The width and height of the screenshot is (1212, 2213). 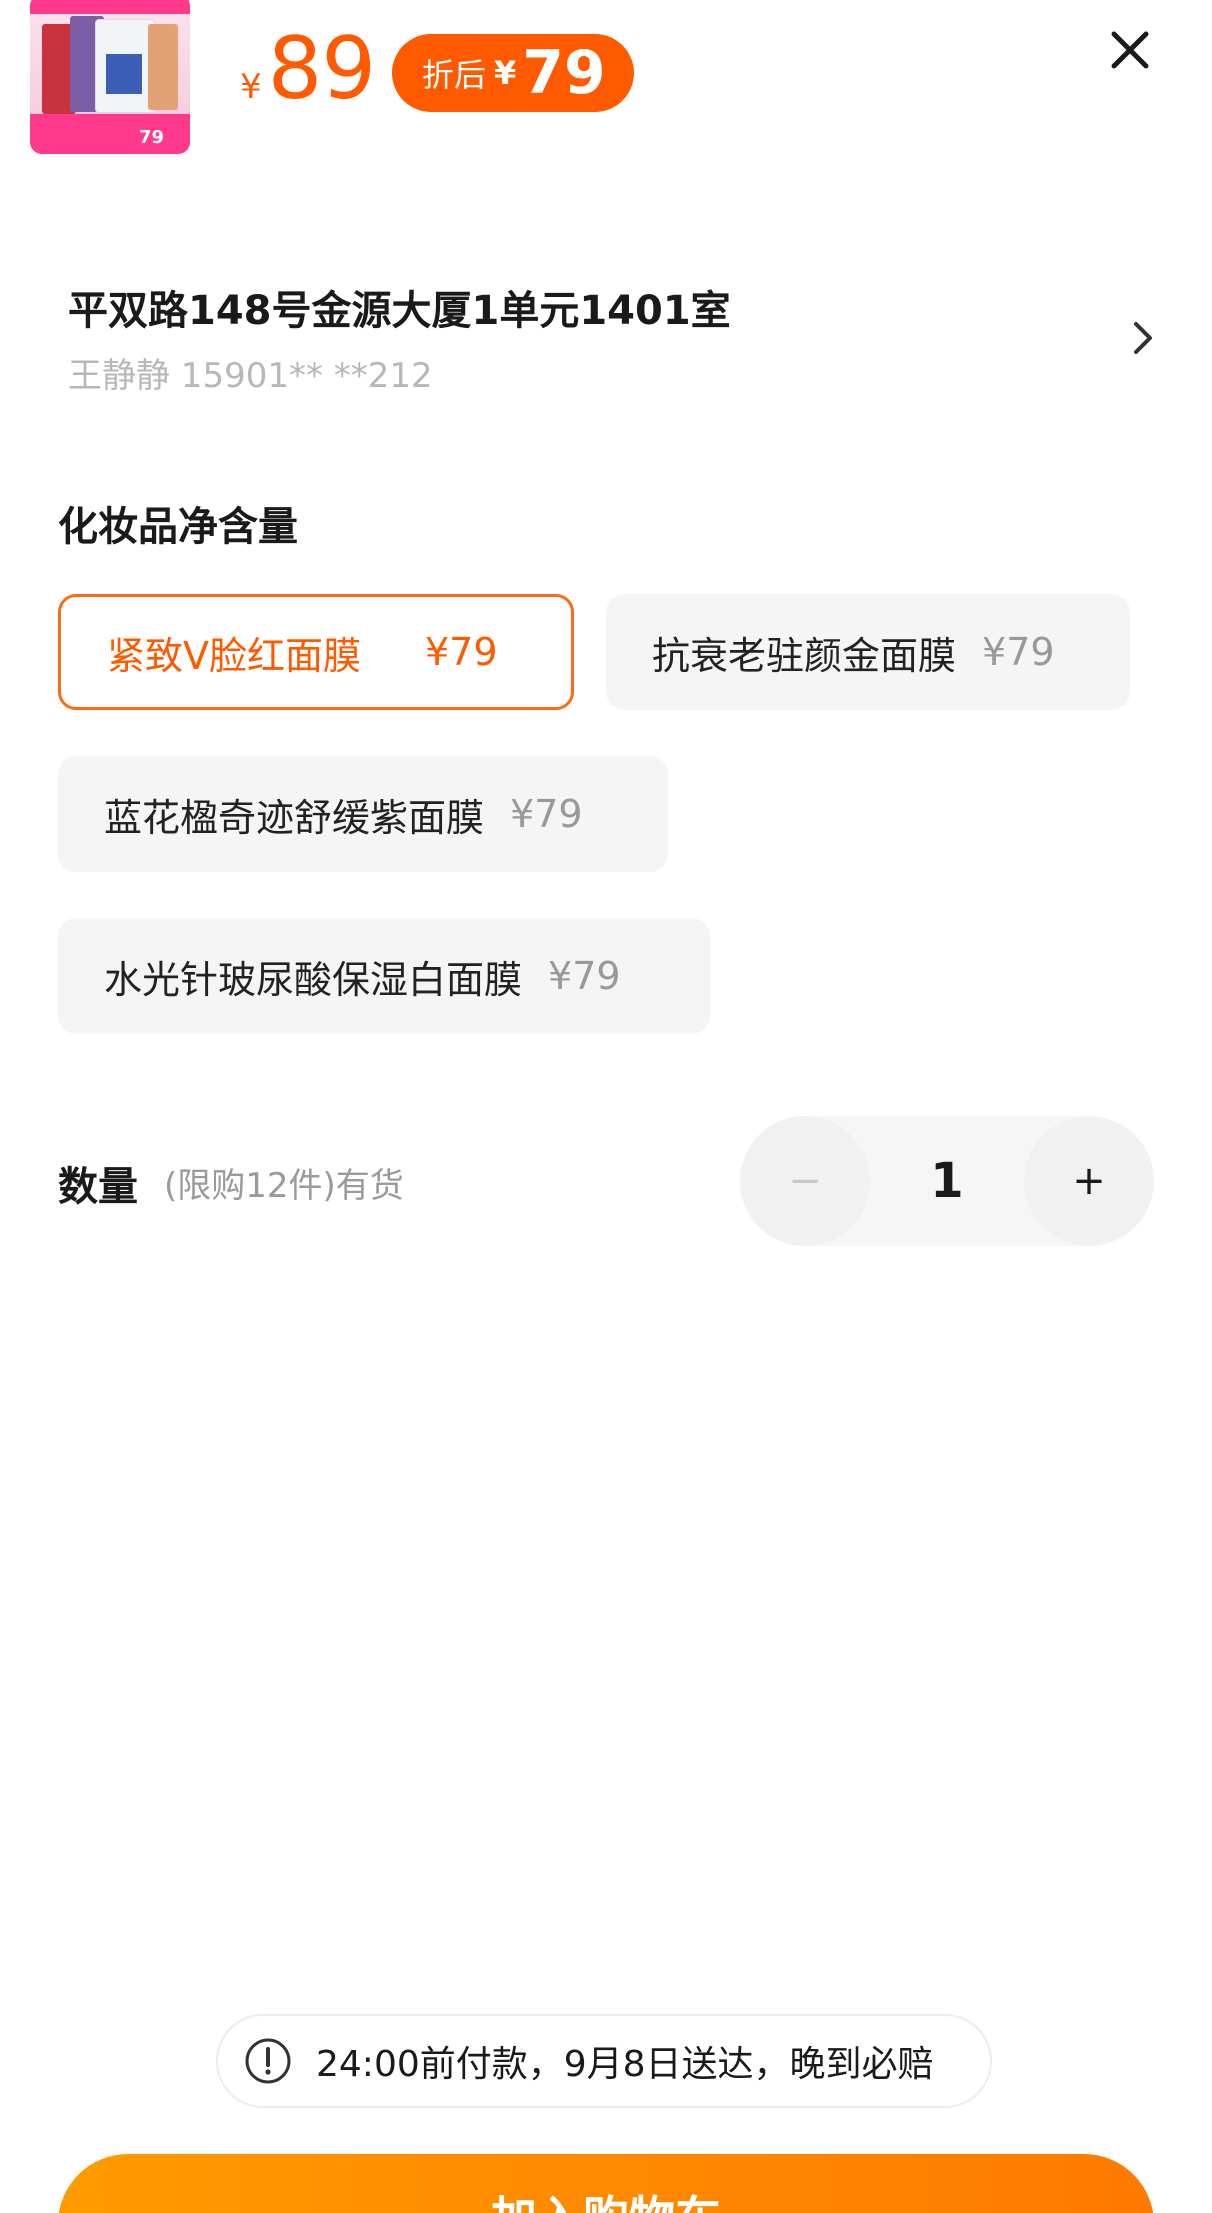 I want to click on close-button, so click(x=1130, y=50).